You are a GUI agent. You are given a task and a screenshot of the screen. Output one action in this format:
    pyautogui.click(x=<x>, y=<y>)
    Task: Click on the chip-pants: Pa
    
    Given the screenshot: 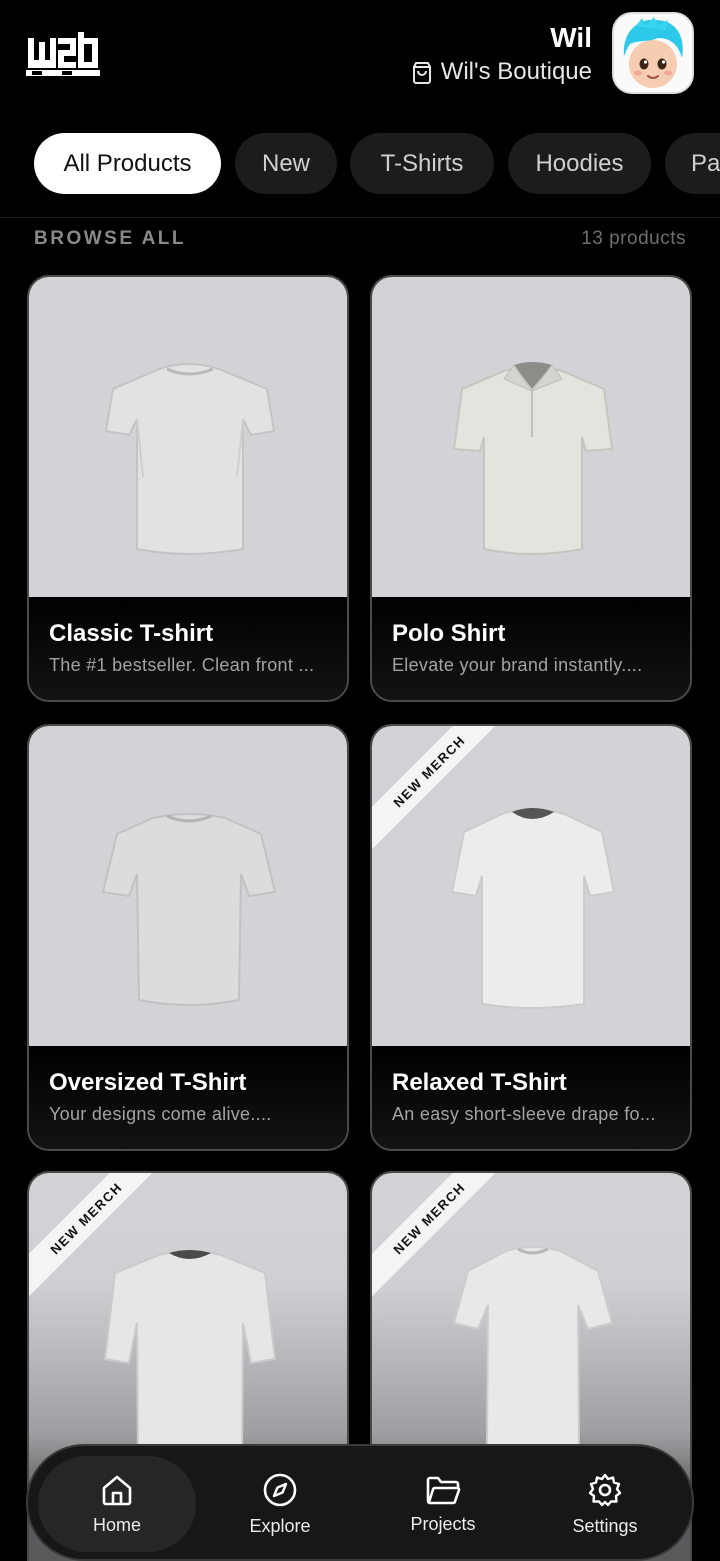 What is the action you would take?
    pyautogui.click(x=692, y=163)
    